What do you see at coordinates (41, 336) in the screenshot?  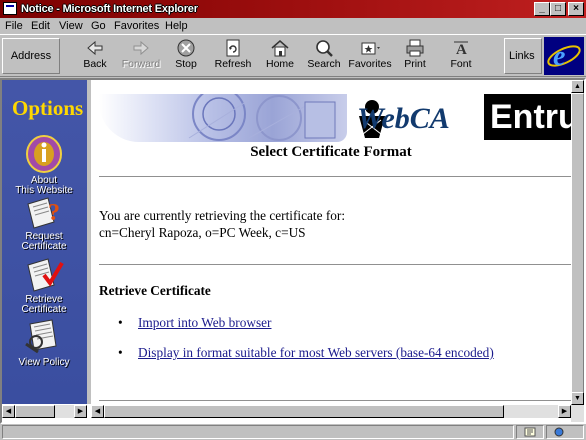 I see `view-policy-icon` at bounding box center [41, 336].